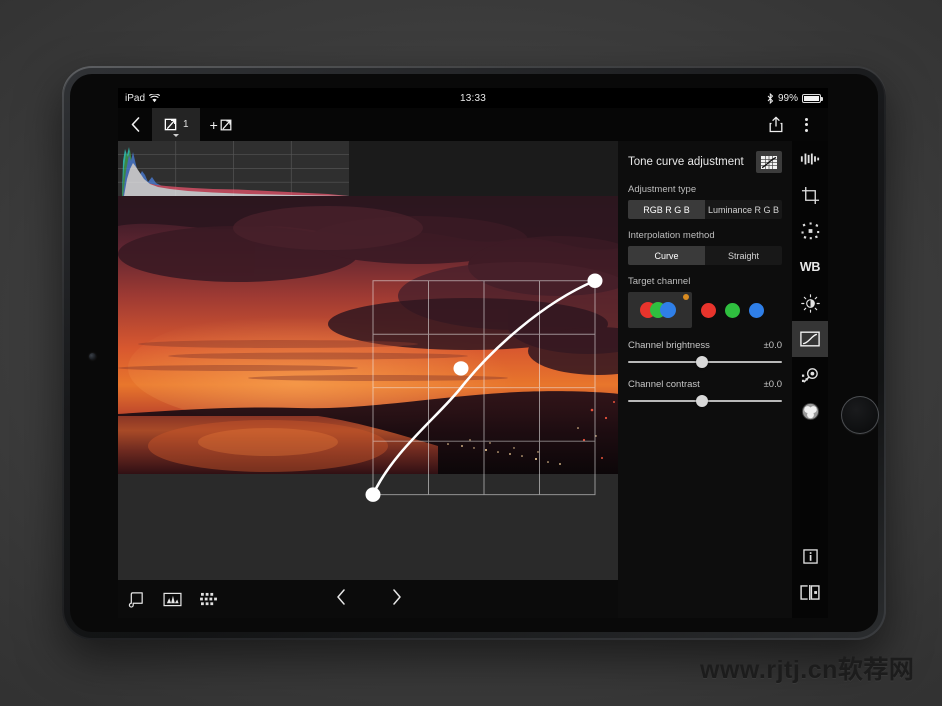 The height and width of the screenshot is (706, 942). Describe the element at coordinates (669, 345) in the screenshot. I see `channel-brightness-label: Channel brightness` at that location.